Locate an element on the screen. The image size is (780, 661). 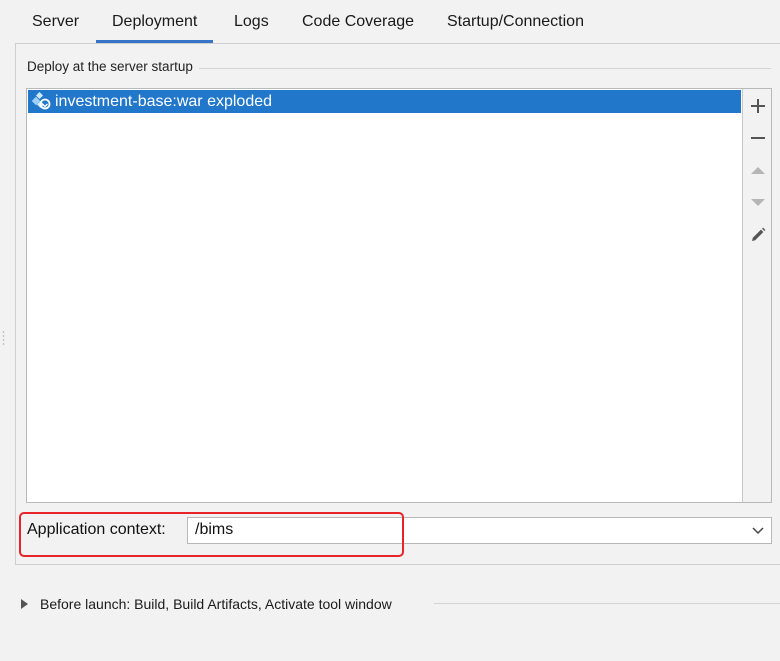
list-item: investment-base:war exploded is located at coordinates (384, 101).